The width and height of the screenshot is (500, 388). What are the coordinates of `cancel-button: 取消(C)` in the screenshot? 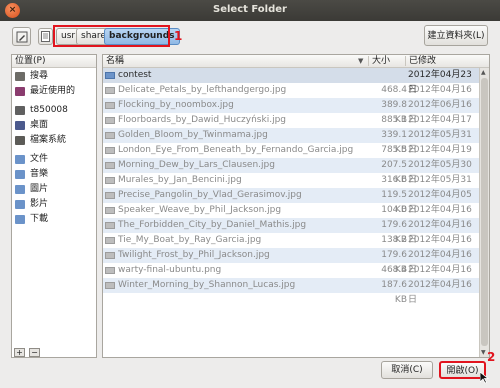 It's located at (407, 370).